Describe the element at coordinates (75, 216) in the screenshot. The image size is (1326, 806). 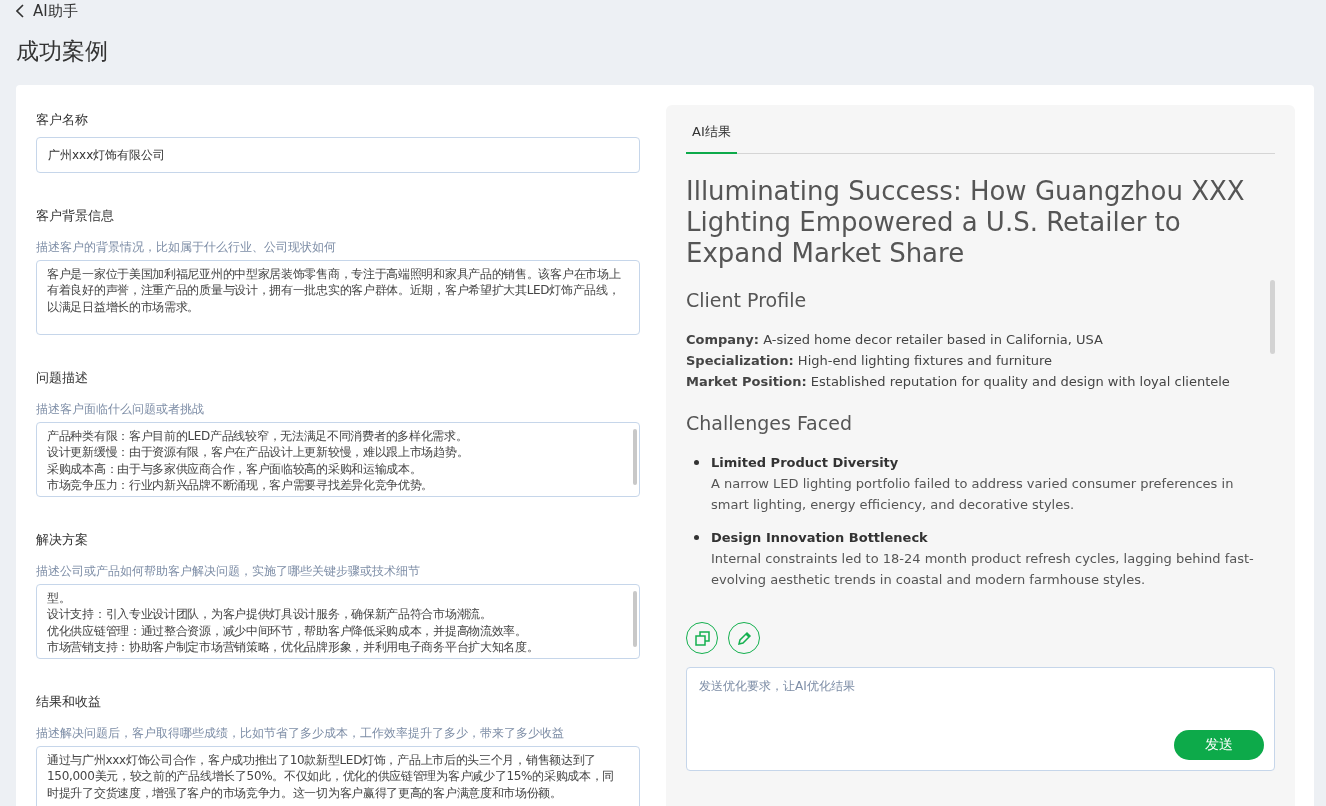
I see `field-label: 客户背景信息` at that location.